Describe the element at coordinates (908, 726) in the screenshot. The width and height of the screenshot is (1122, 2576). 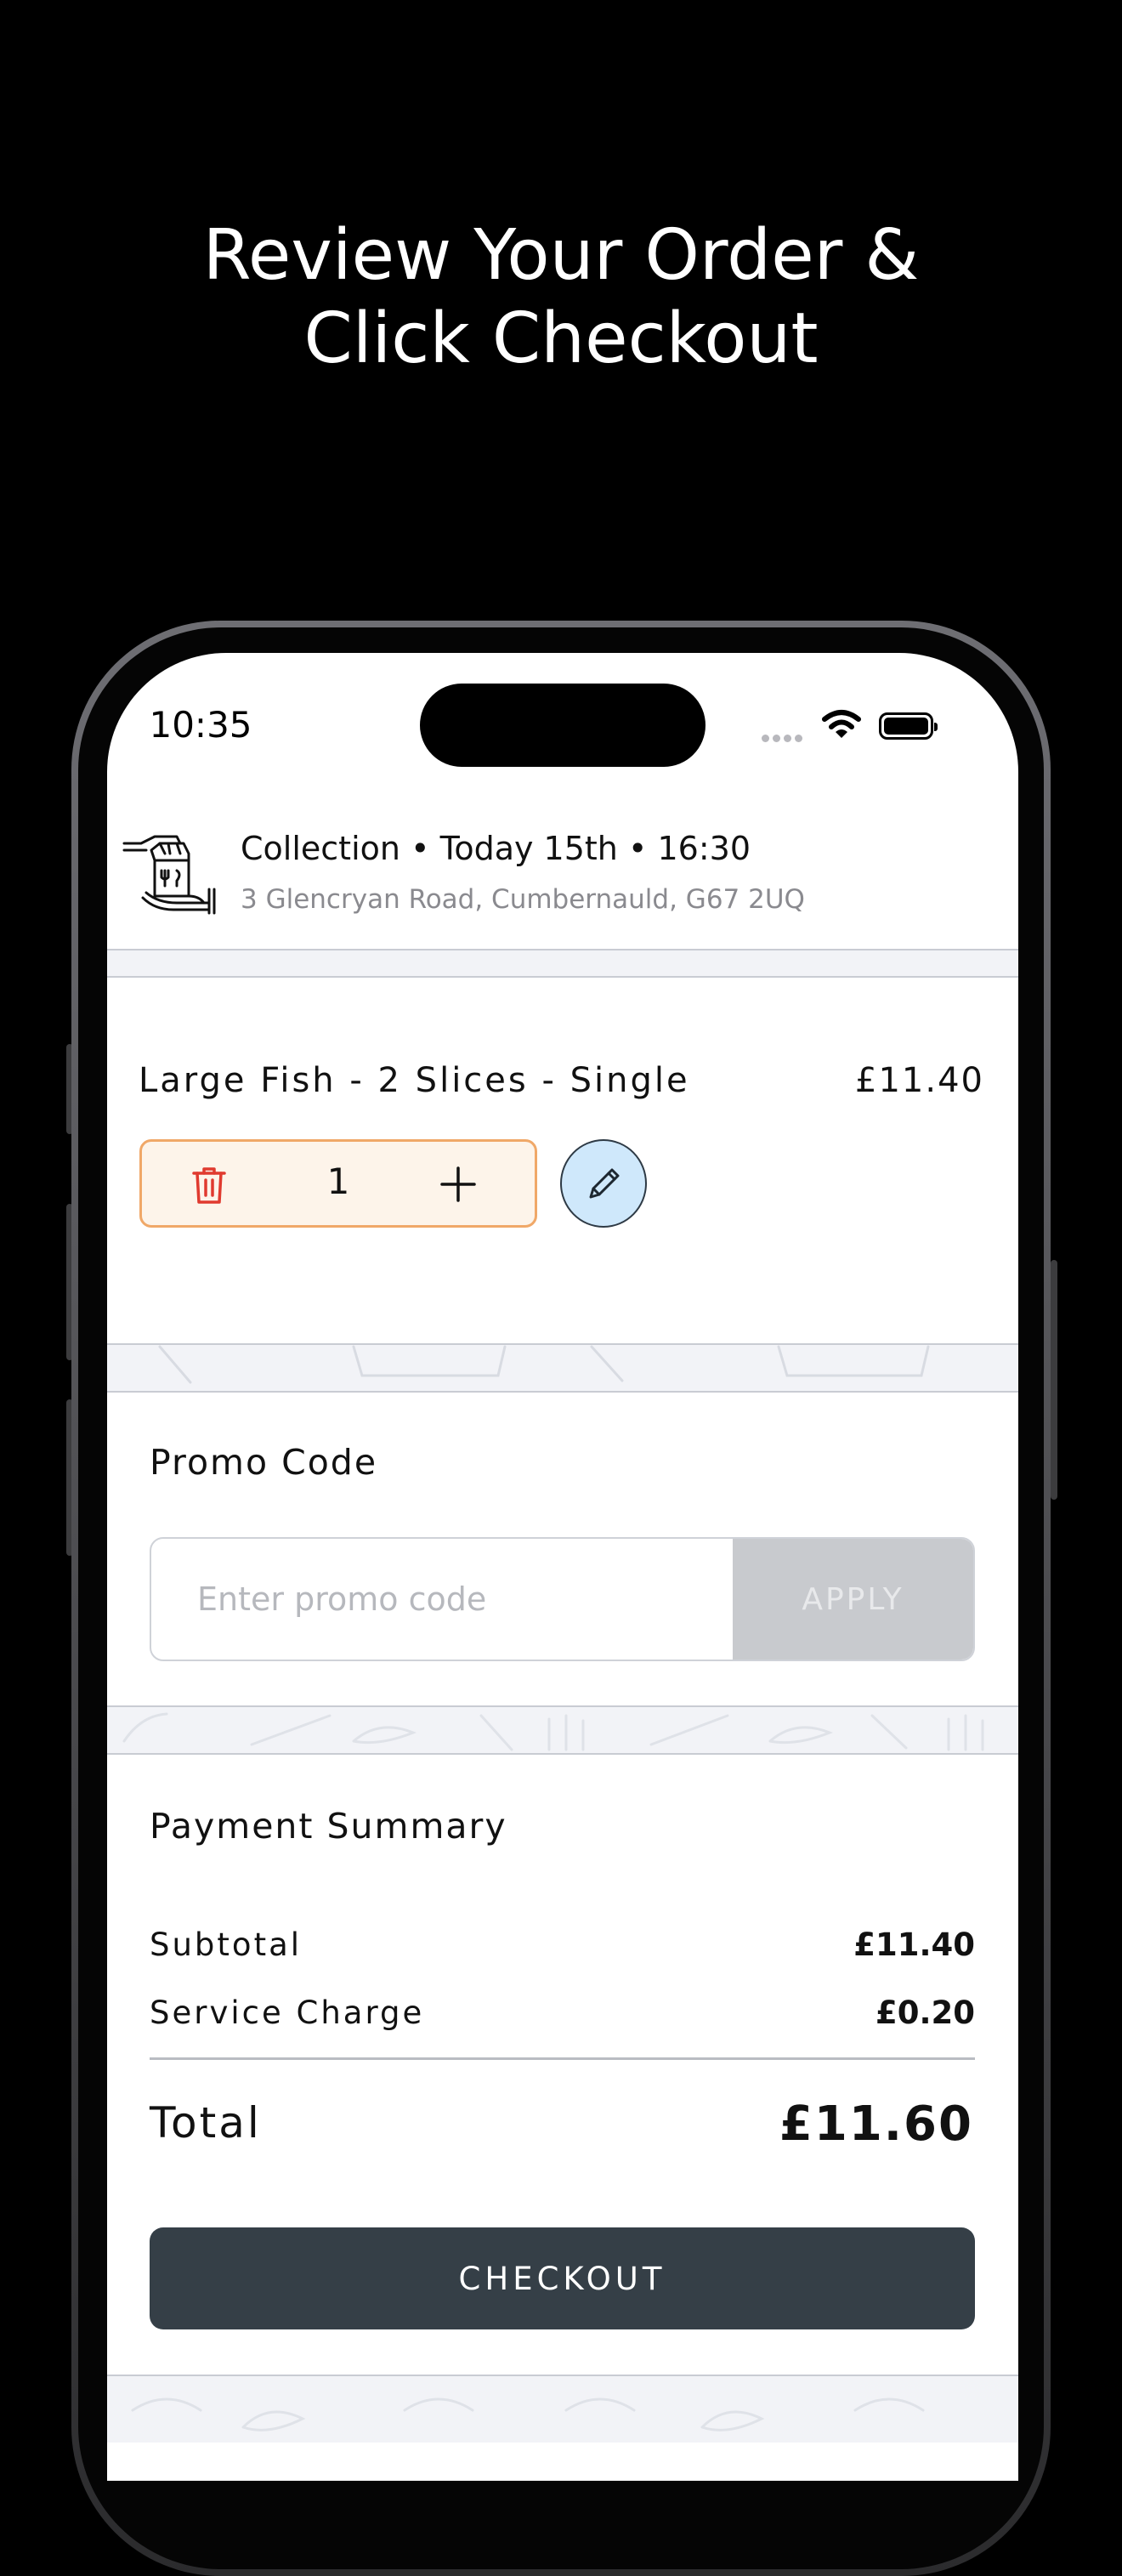
I see `battery-icon` at that location.